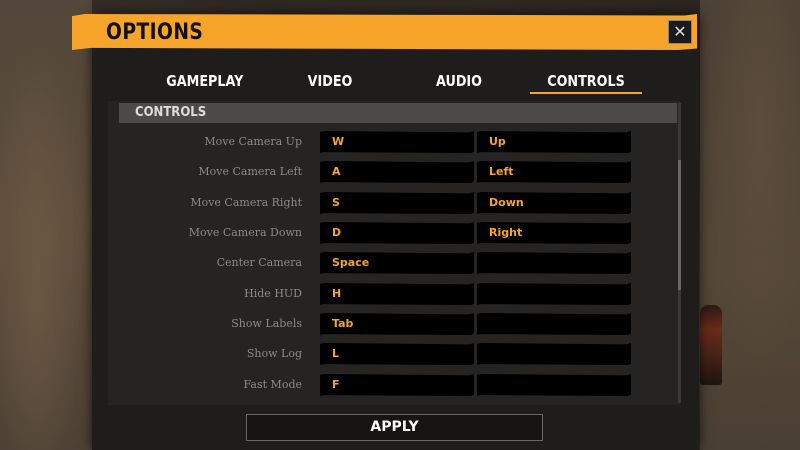 This screenshot has width=800, height=450. What do you see at coordinates (245, 232) in the screenshot?
I see `binding-label-move-camera-down: Move Camera Down` at bounding box center [245, 232].